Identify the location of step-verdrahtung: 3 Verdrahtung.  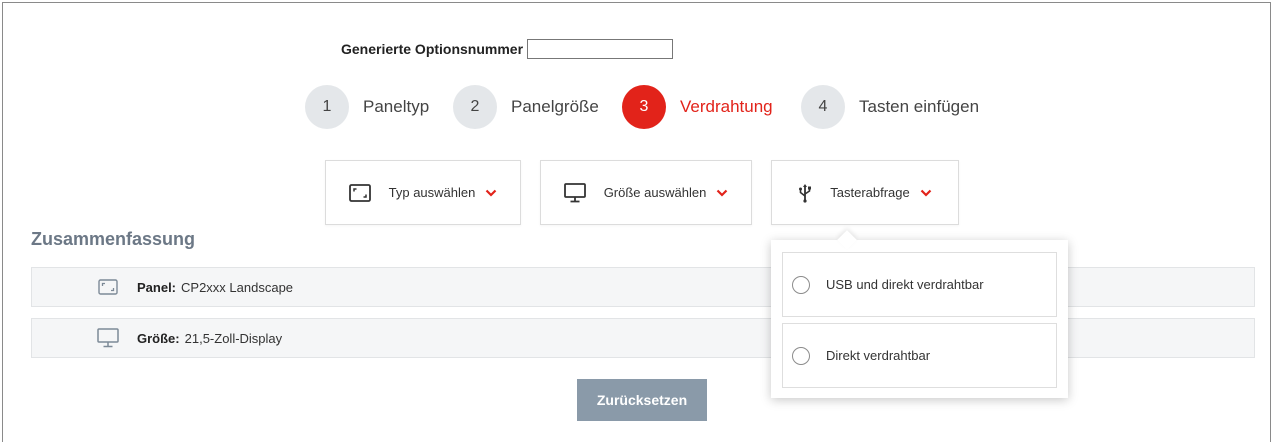
(697, 107).